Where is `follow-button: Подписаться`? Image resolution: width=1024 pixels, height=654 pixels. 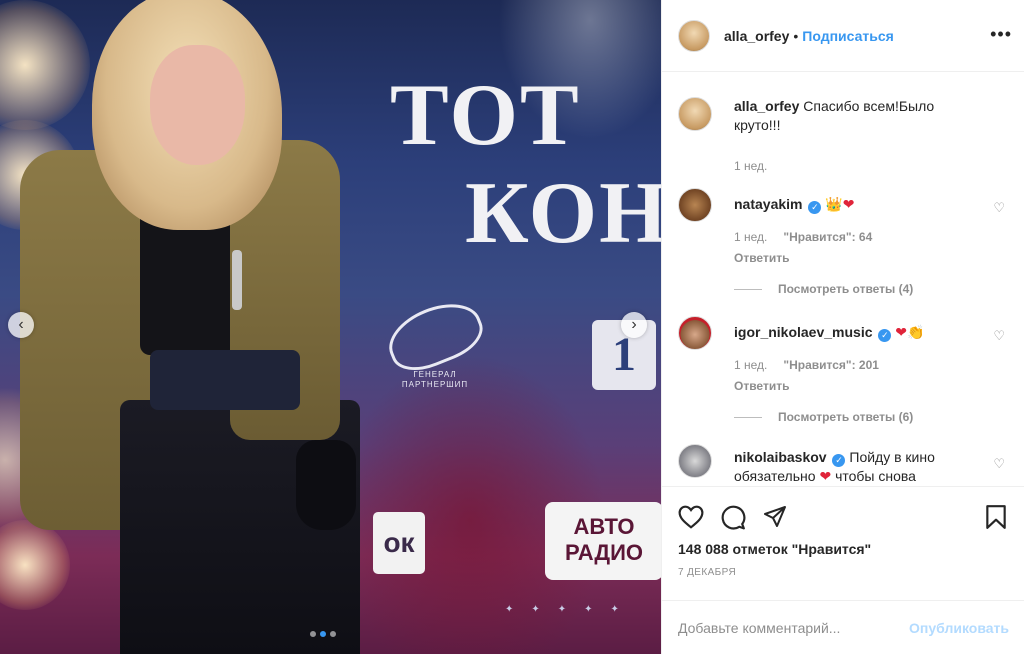 follow-button: Подписаться is located at coordinates (848, 36).